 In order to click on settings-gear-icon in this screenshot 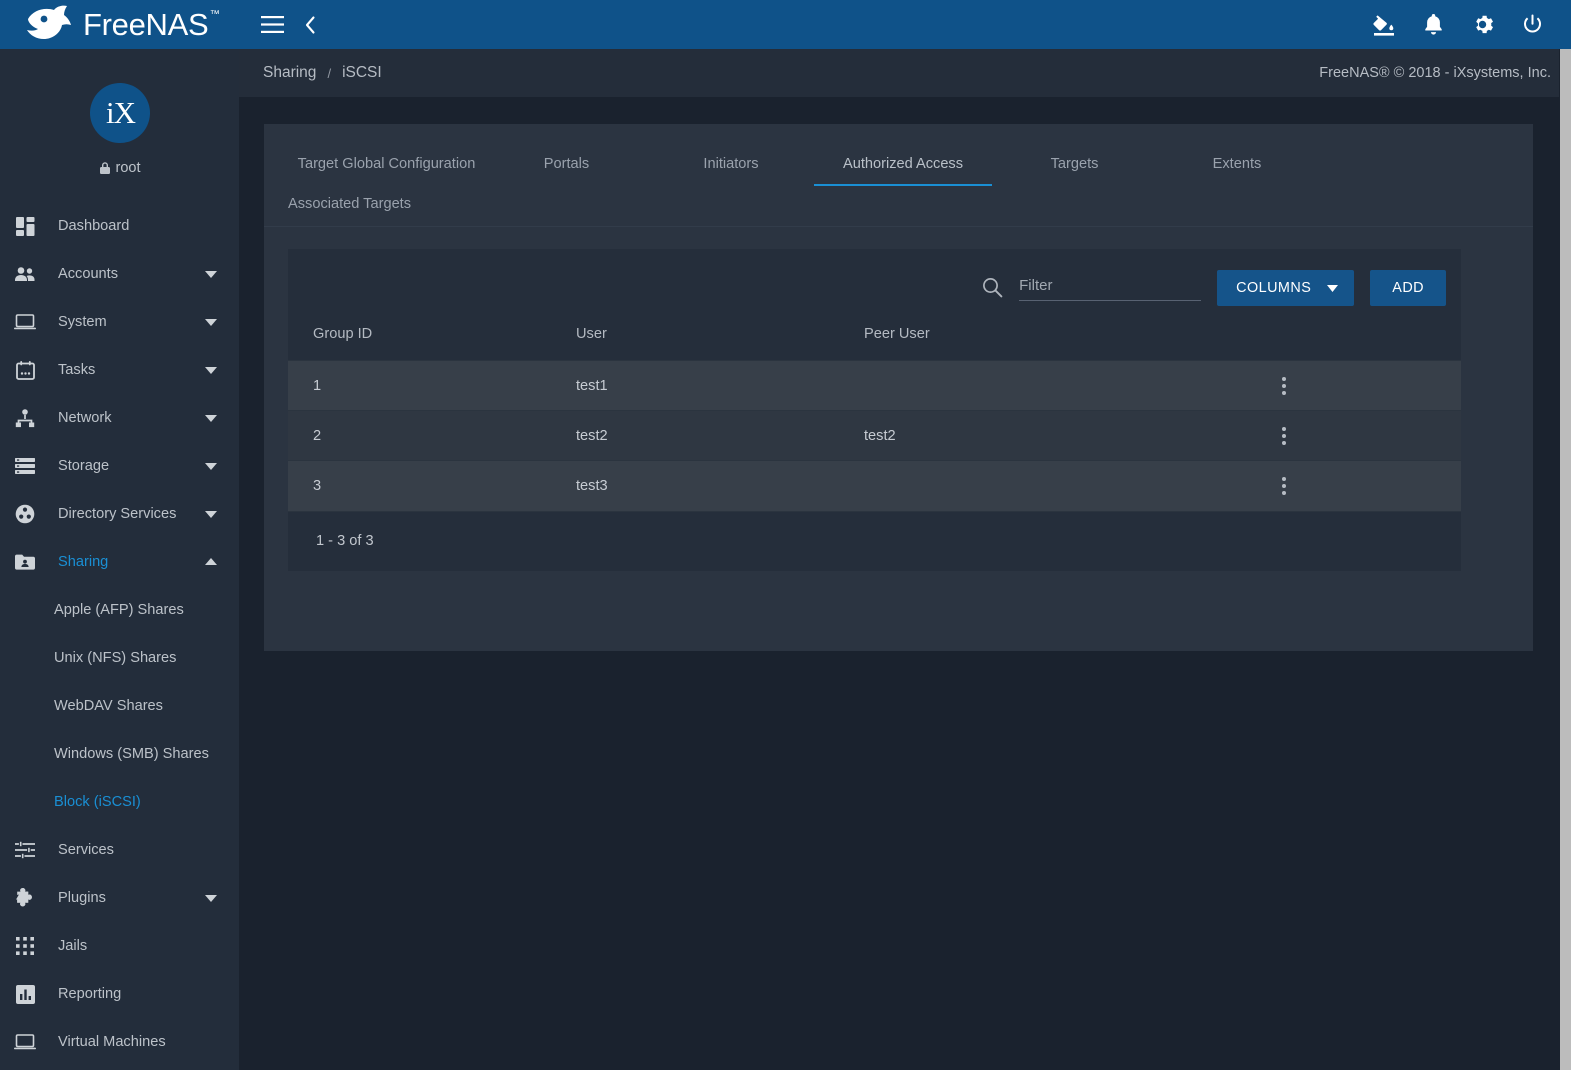, I will do `click(1482, 24)`.